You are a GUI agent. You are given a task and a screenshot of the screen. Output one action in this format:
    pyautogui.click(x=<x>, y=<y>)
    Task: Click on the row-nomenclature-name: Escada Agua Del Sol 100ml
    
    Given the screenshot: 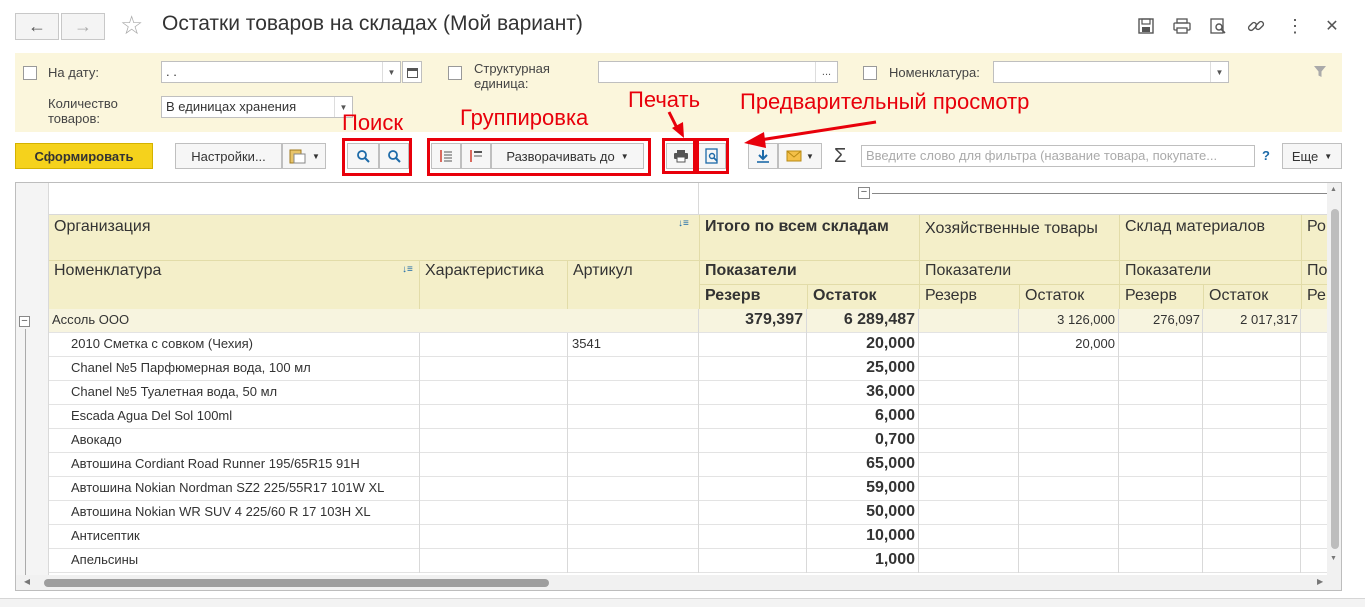 What is the action you would take?
    pyautogui.click(x=152, y=415)
    